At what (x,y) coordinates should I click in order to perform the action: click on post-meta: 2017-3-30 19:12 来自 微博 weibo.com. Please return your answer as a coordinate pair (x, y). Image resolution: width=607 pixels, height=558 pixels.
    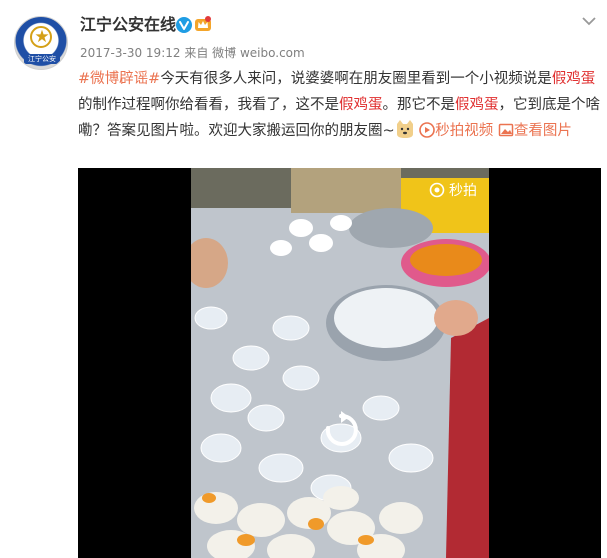
    Looking at the image, I should click on (192, 53).